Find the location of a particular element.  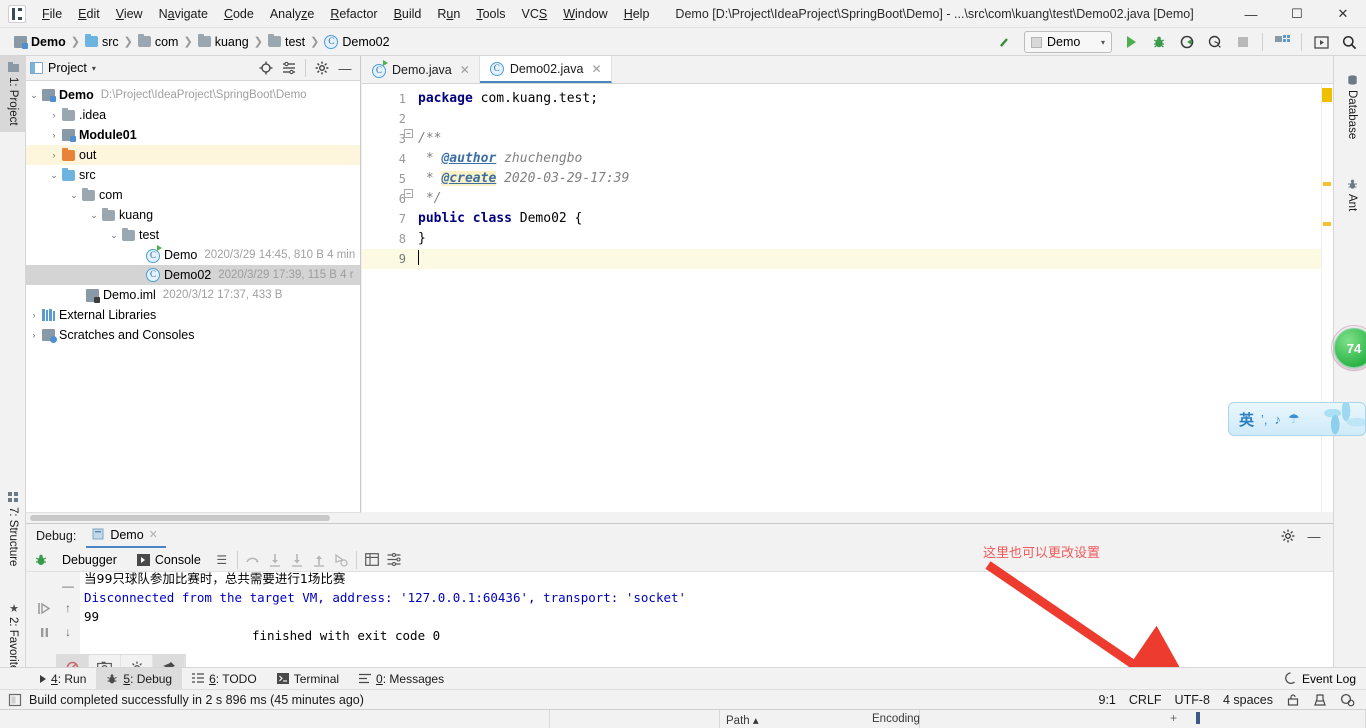

status-badge: 74 is located at coordinates (1348, 348).